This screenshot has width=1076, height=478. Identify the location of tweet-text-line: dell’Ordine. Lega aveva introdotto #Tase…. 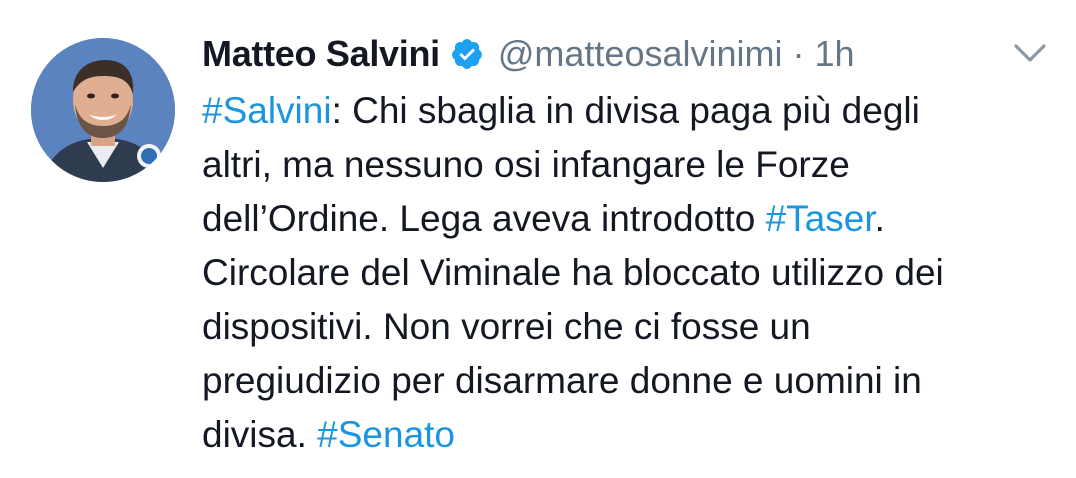
(627, 219).